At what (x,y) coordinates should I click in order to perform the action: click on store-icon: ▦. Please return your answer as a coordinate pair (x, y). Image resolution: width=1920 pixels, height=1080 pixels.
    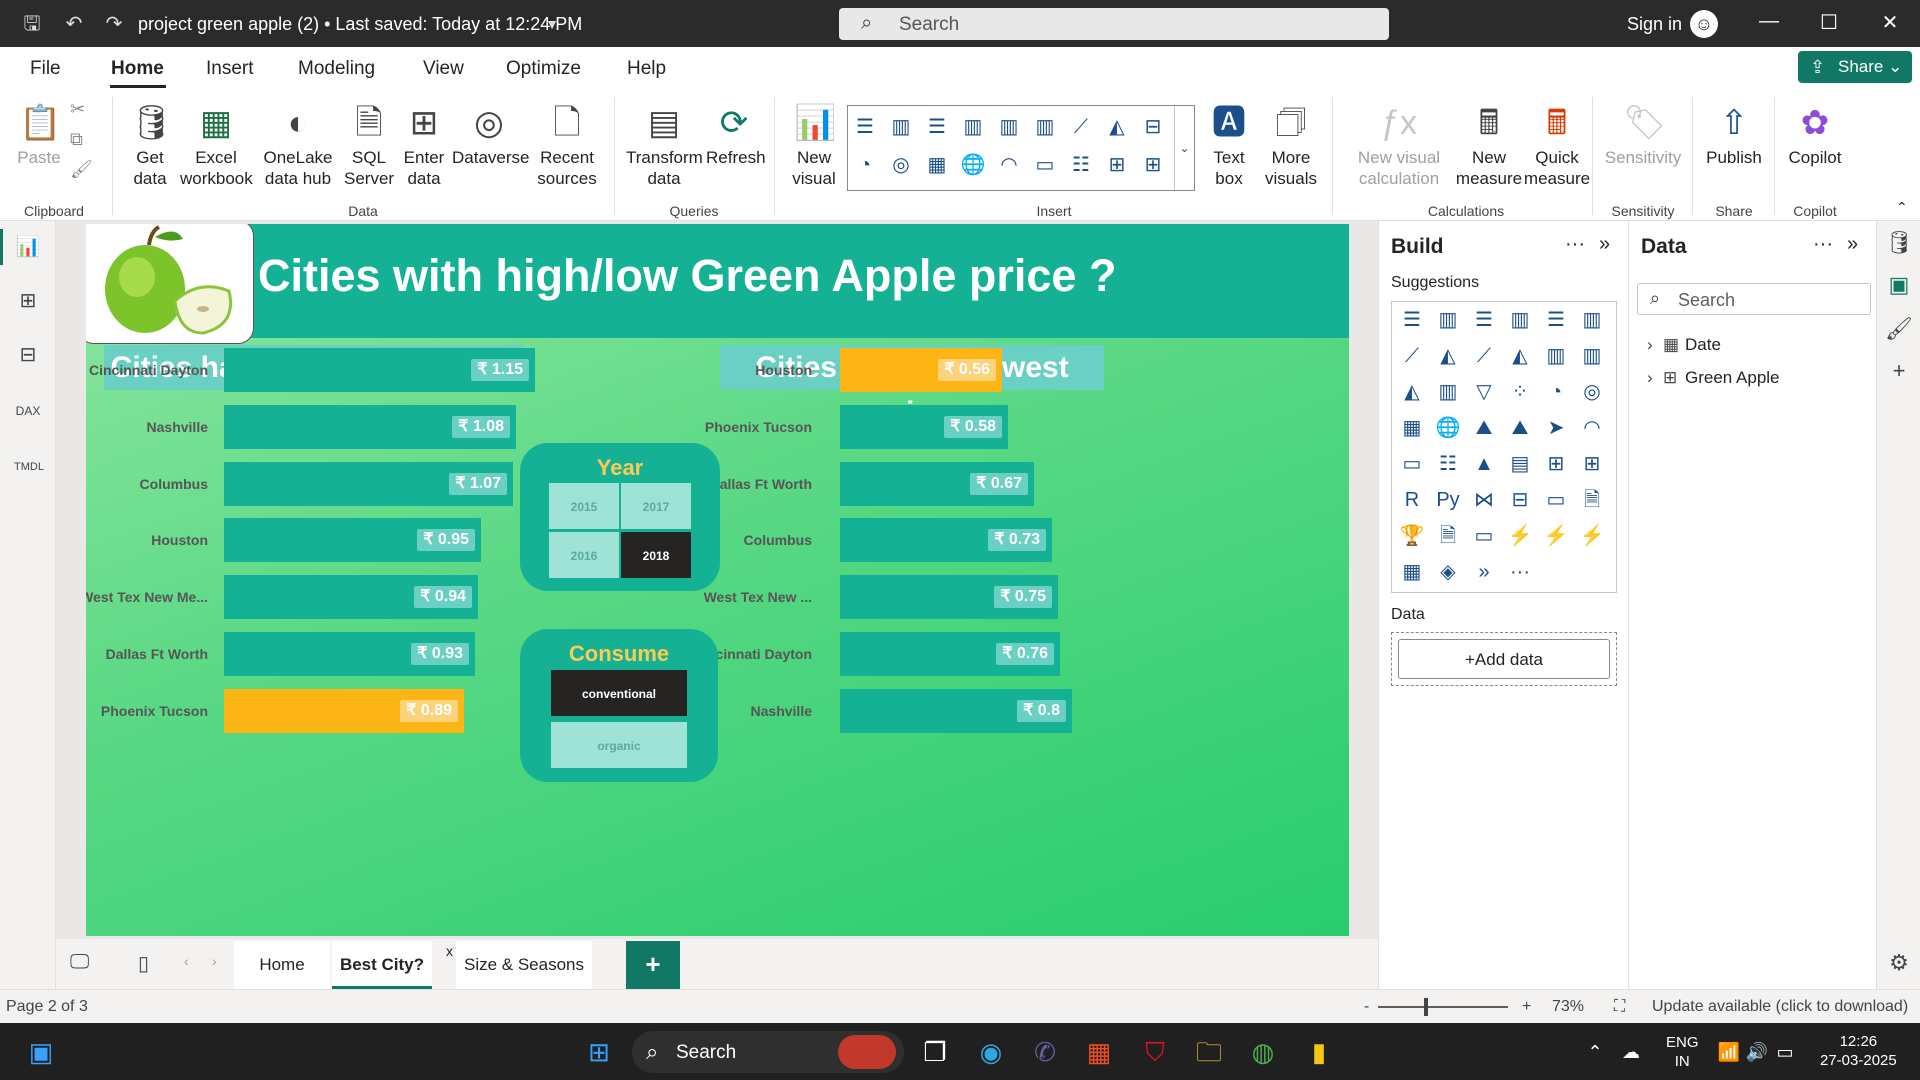
    Looking at the image, I should click on (1099, 1052).